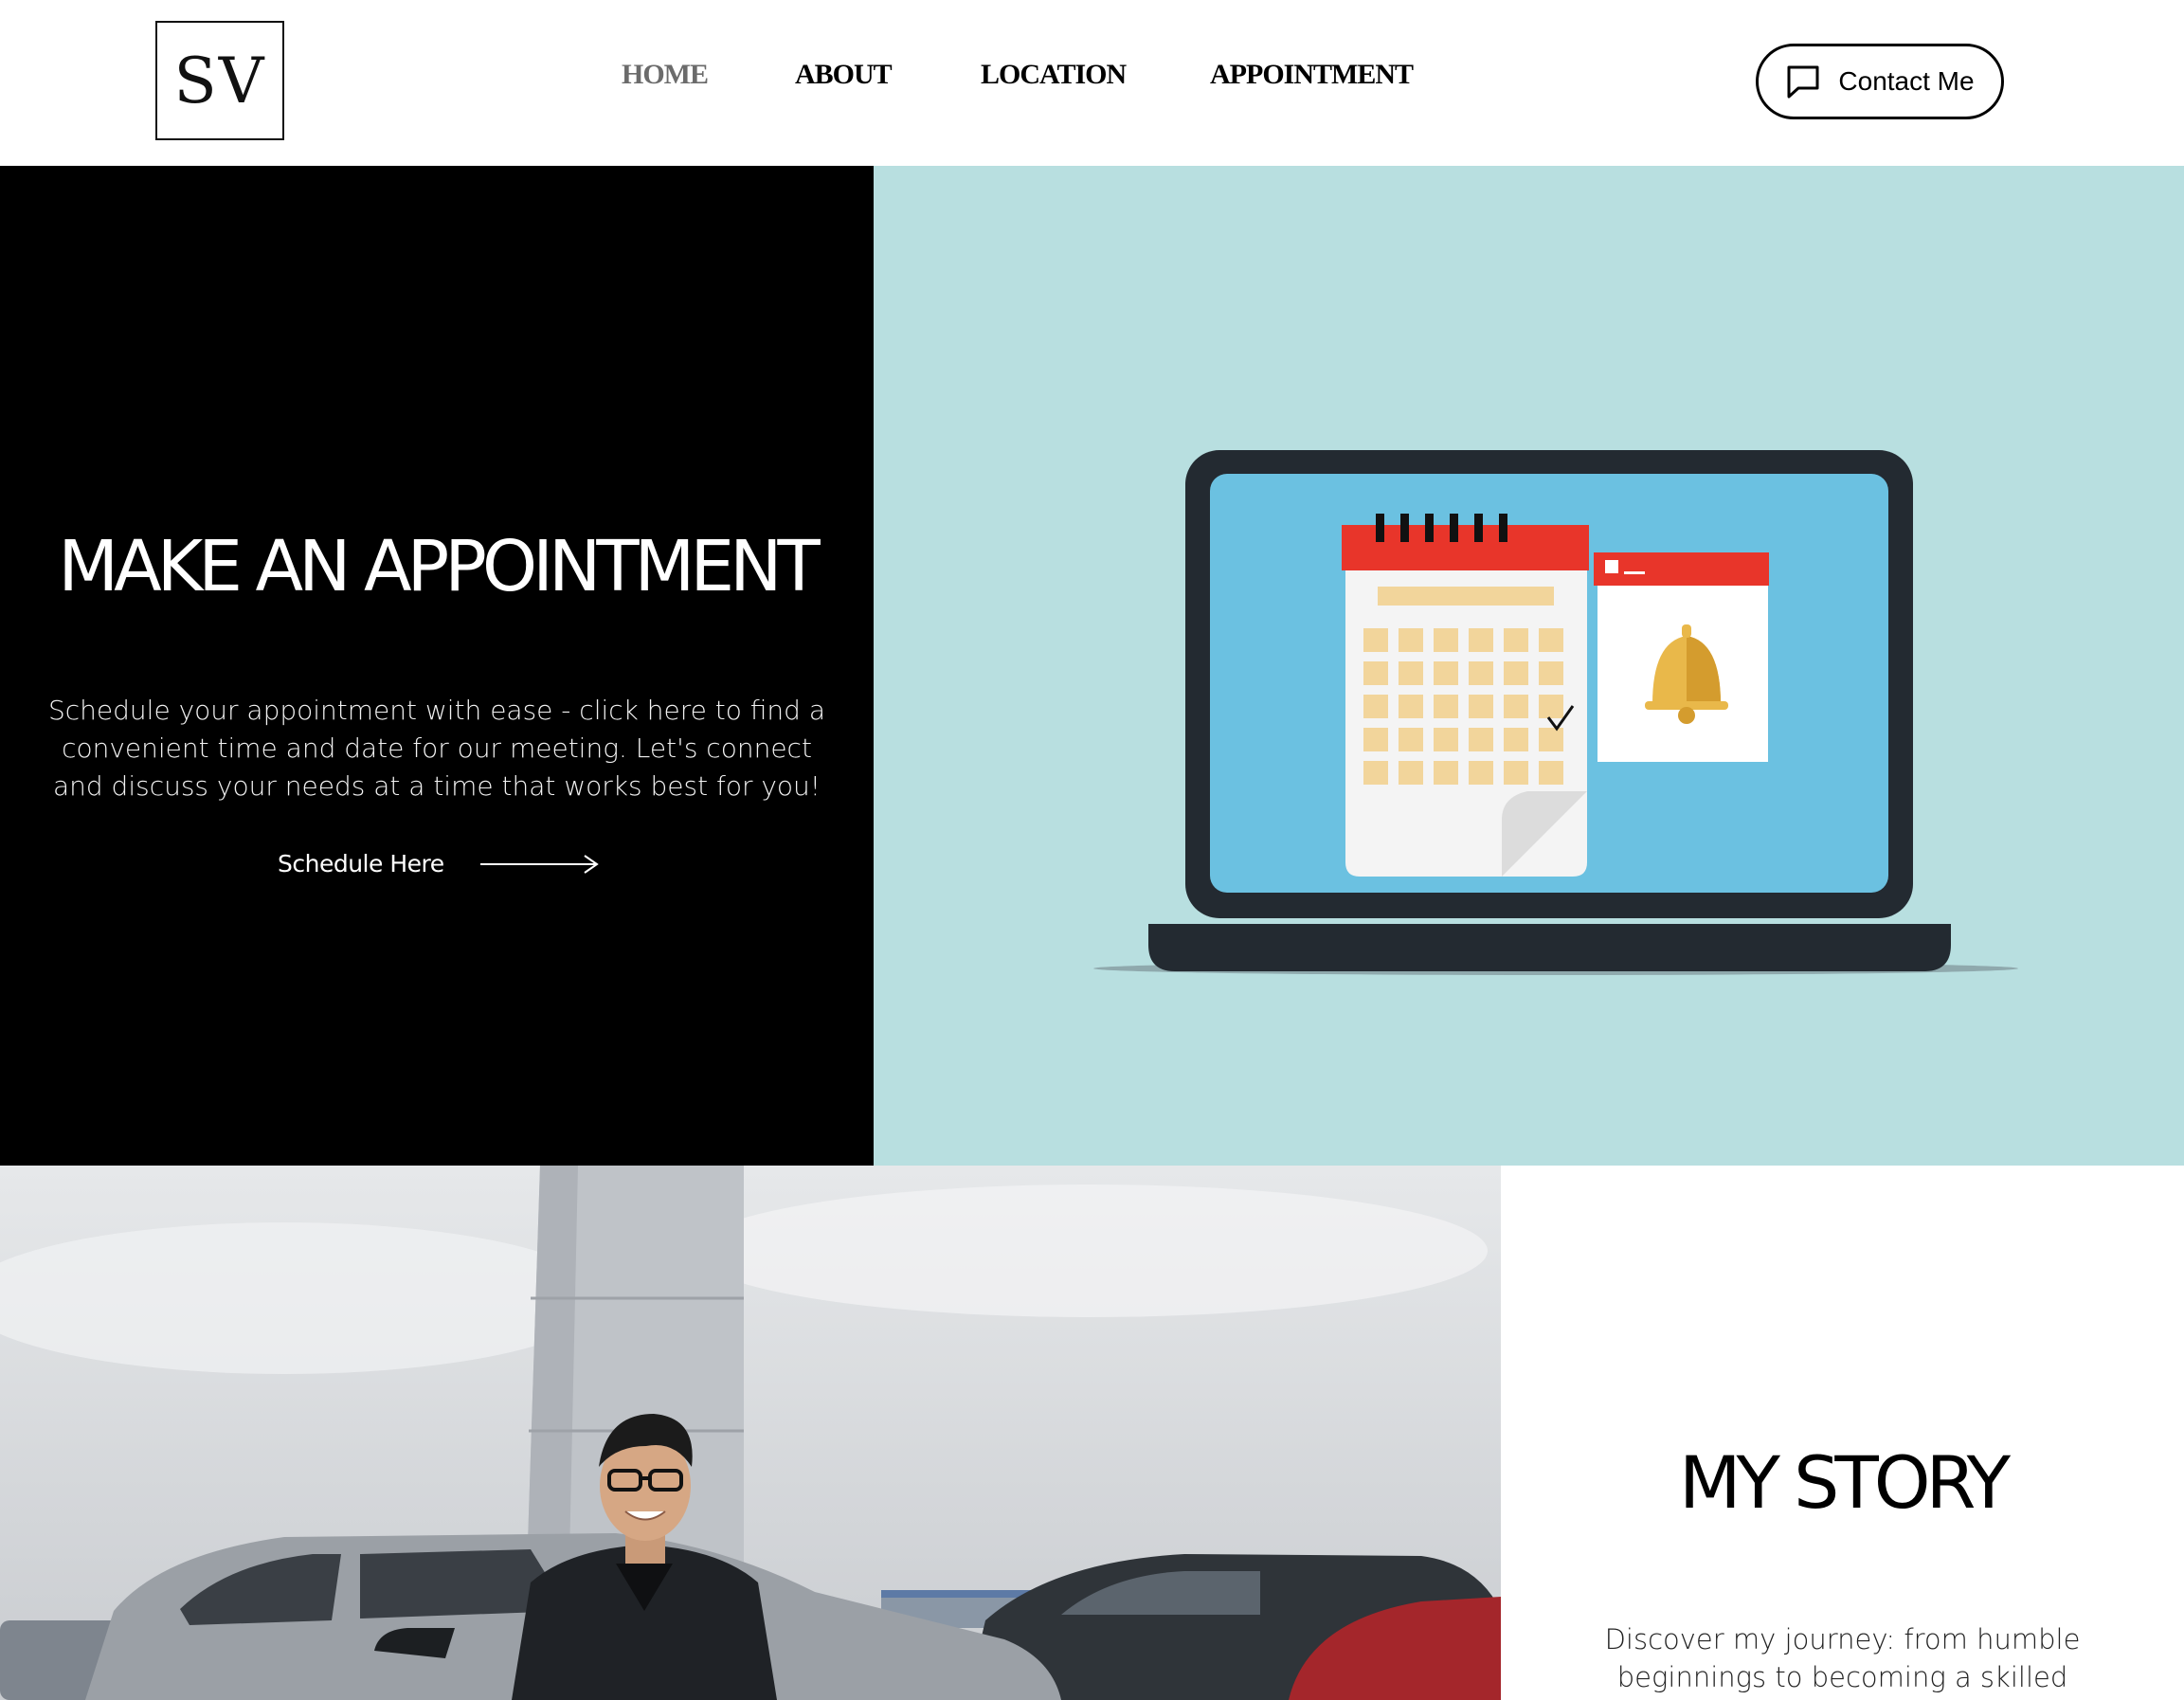 This screenshot has height=1700, width=2184. I want to click on contact-me-button: Contact Me, so click(1880, 81).